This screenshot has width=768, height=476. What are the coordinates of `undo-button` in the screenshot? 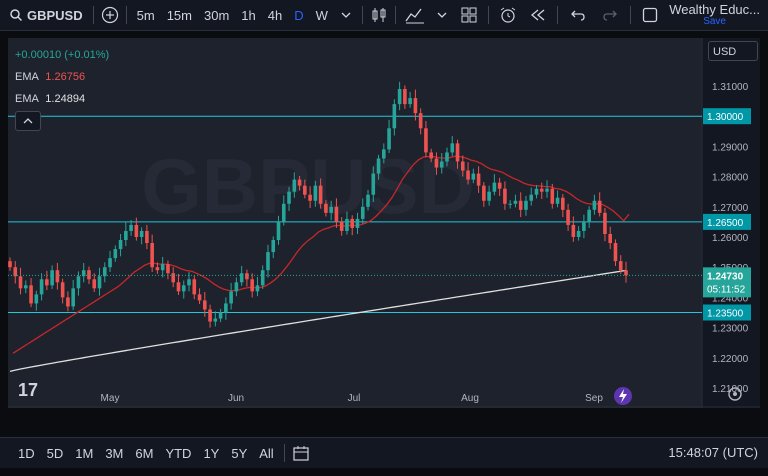 It's located at (578, 15).